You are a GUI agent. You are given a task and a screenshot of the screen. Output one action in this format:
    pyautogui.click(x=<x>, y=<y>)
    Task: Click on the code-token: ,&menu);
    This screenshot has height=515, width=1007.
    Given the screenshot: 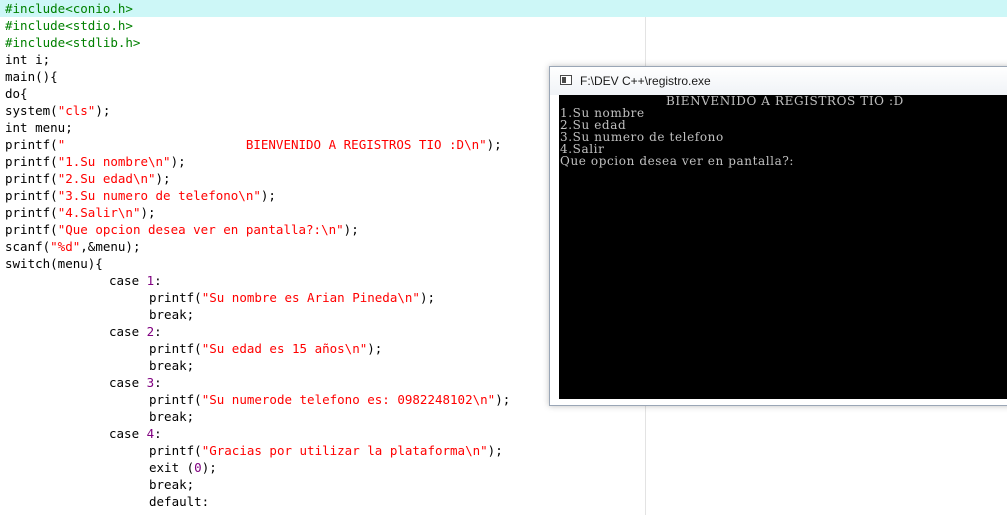 What is the action you would take?
    pyautogui.click(x=110, y=246)
    